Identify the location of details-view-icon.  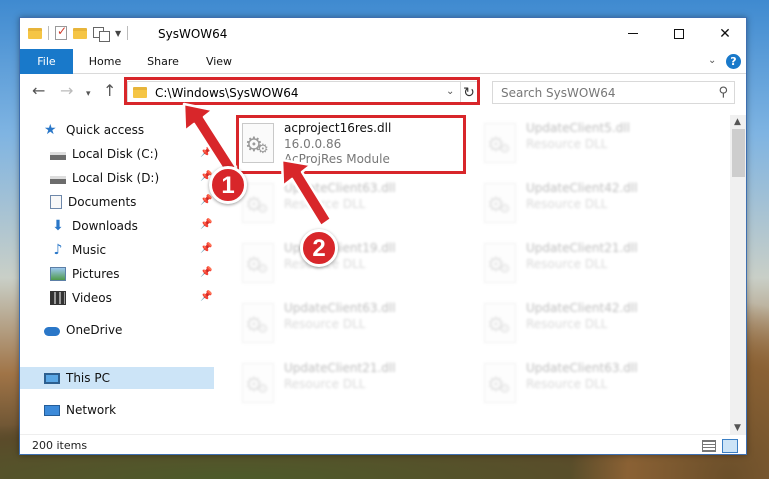
(709, 446).